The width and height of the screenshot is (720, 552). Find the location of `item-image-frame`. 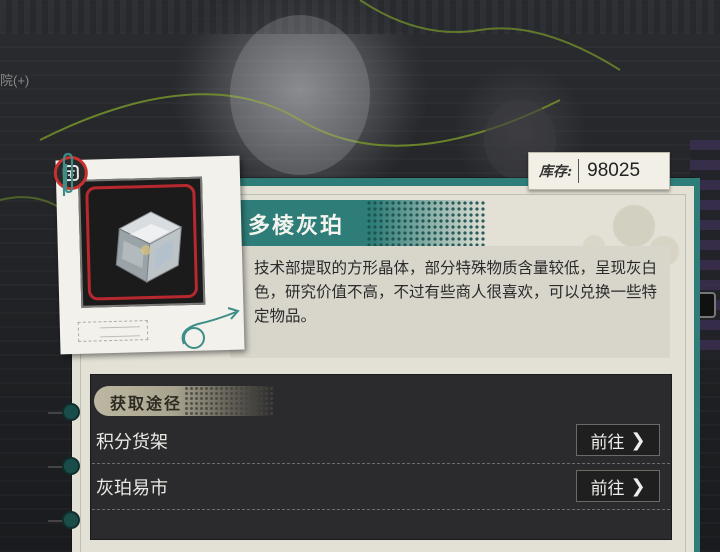

item-image-frame is located at coordinates (142, 242).